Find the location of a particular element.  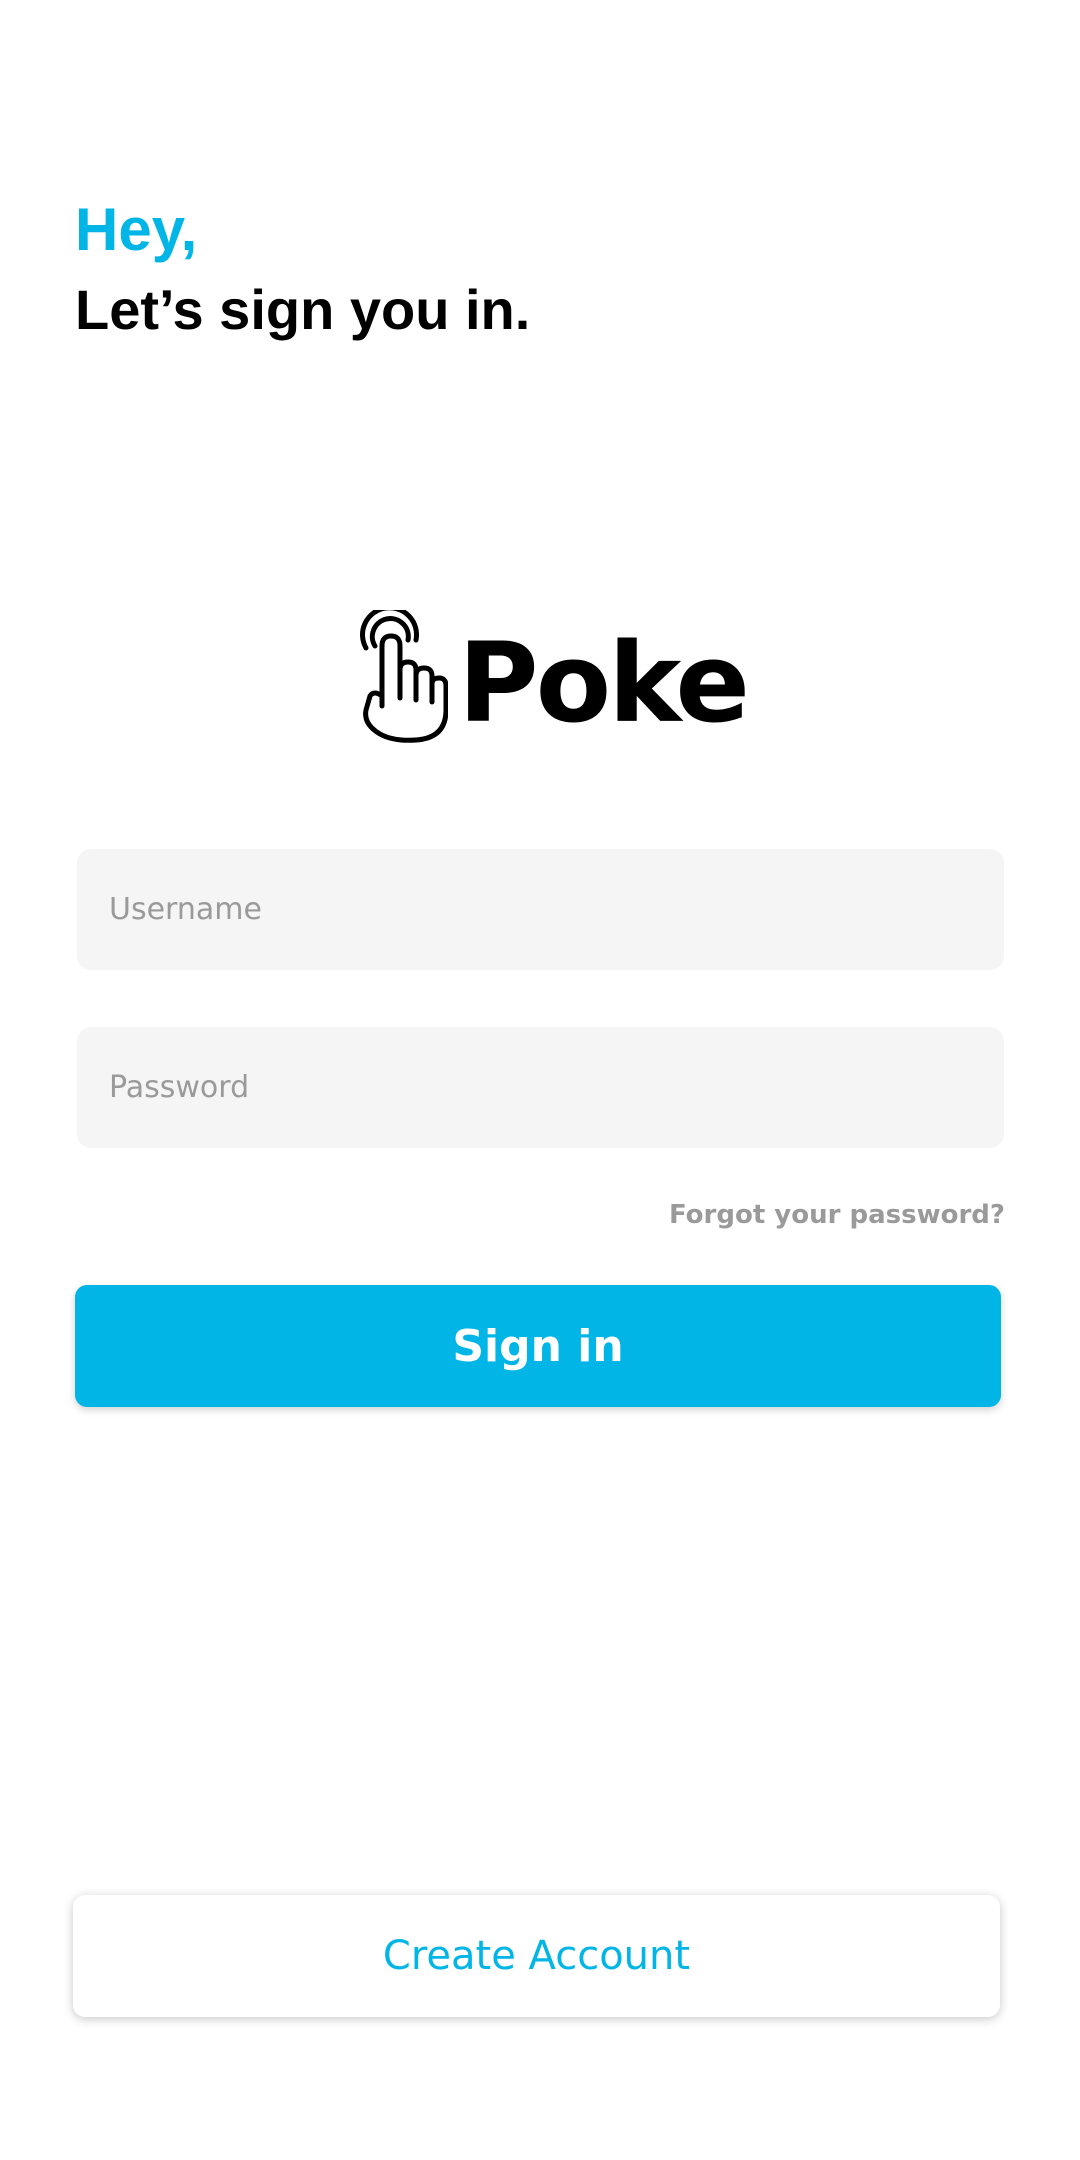

tap-hand-icon is located at coordinates (403, 680).